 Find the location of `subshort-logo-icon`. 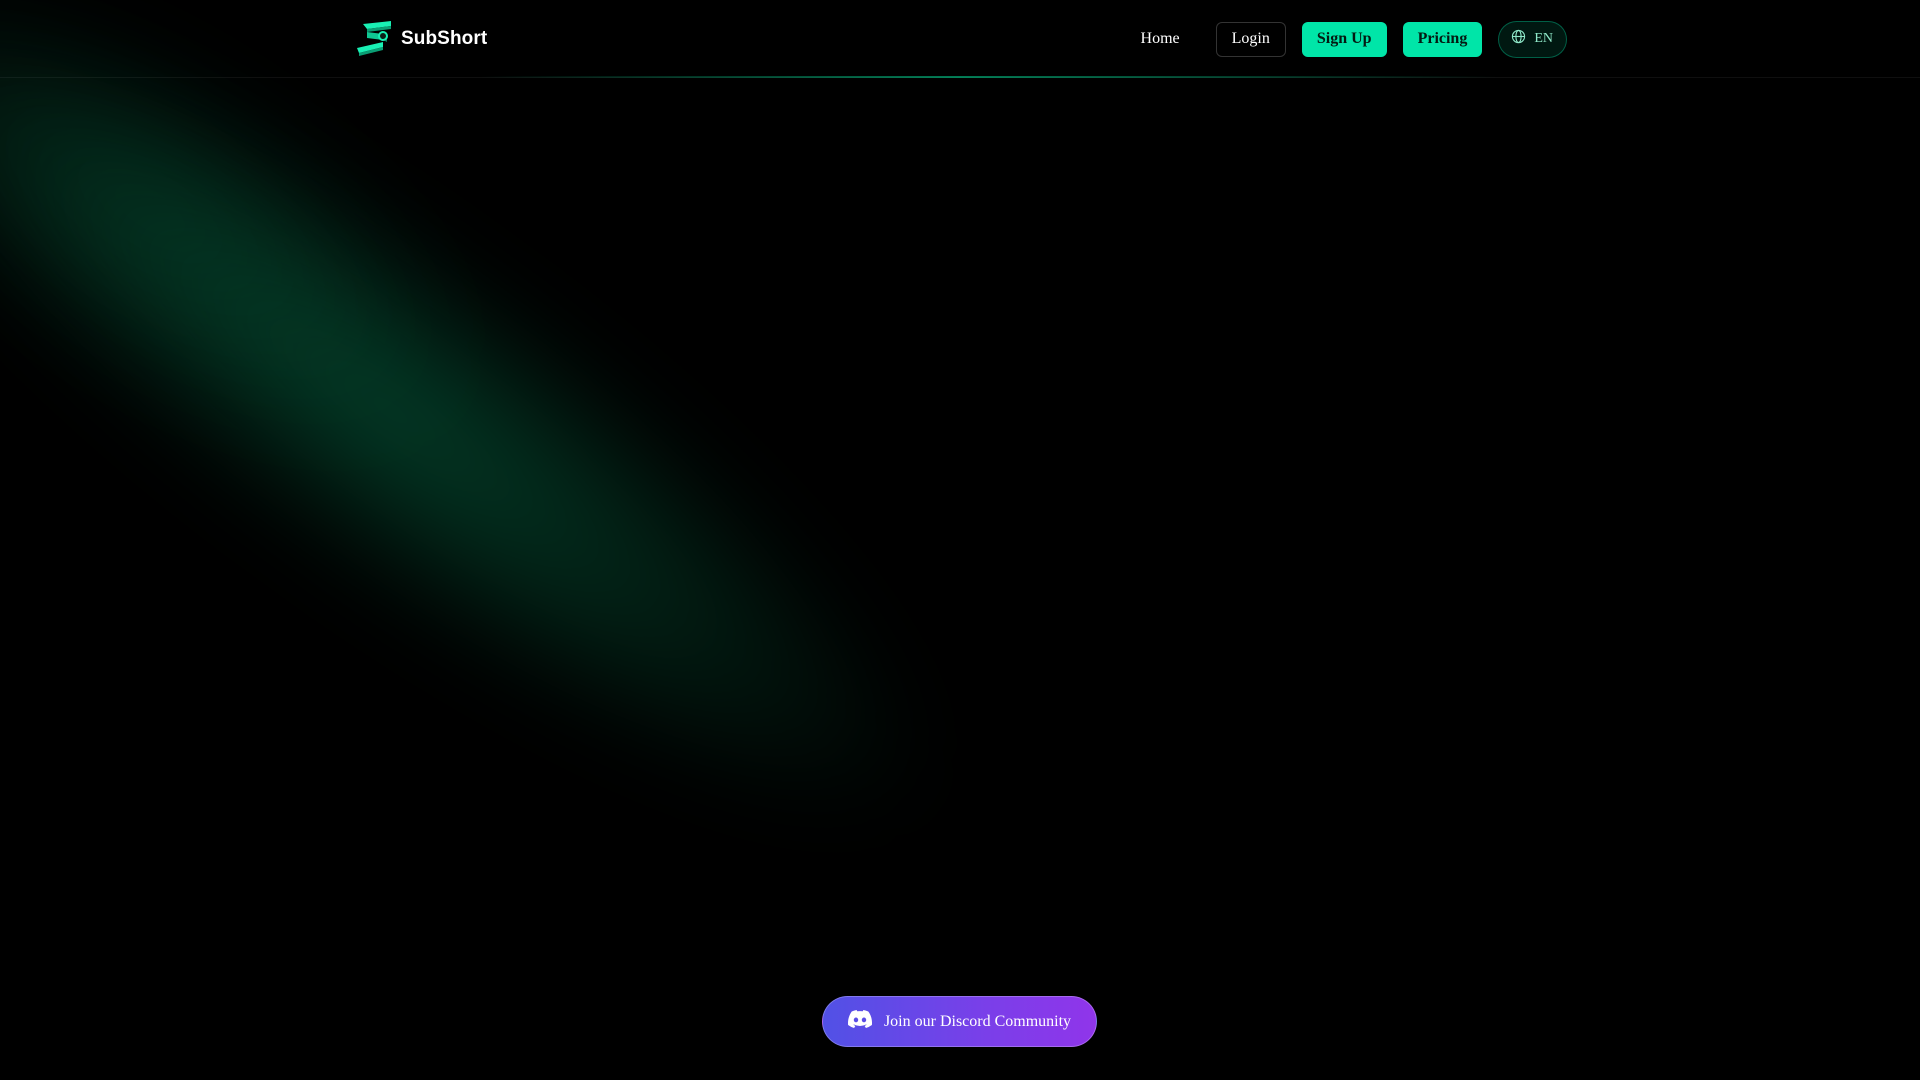

subshort-logo-icon is located at coordinates (374, 39).